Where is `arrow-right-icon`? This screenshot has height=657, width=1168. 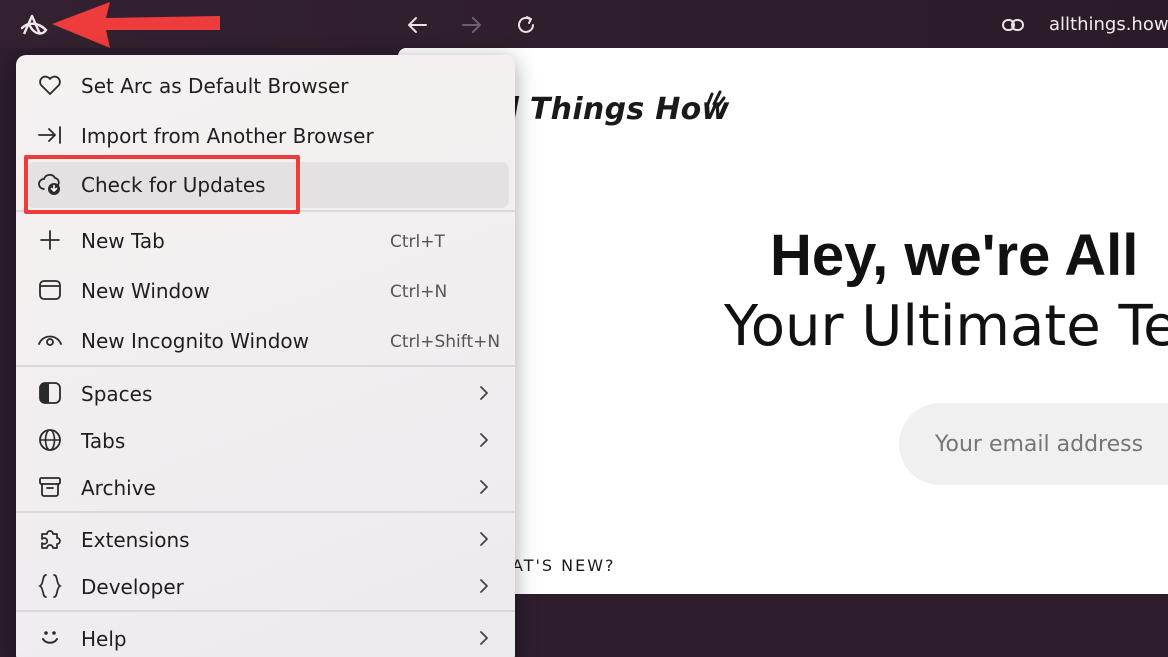
arrow-right-icon is located at coordinates (471, 25).